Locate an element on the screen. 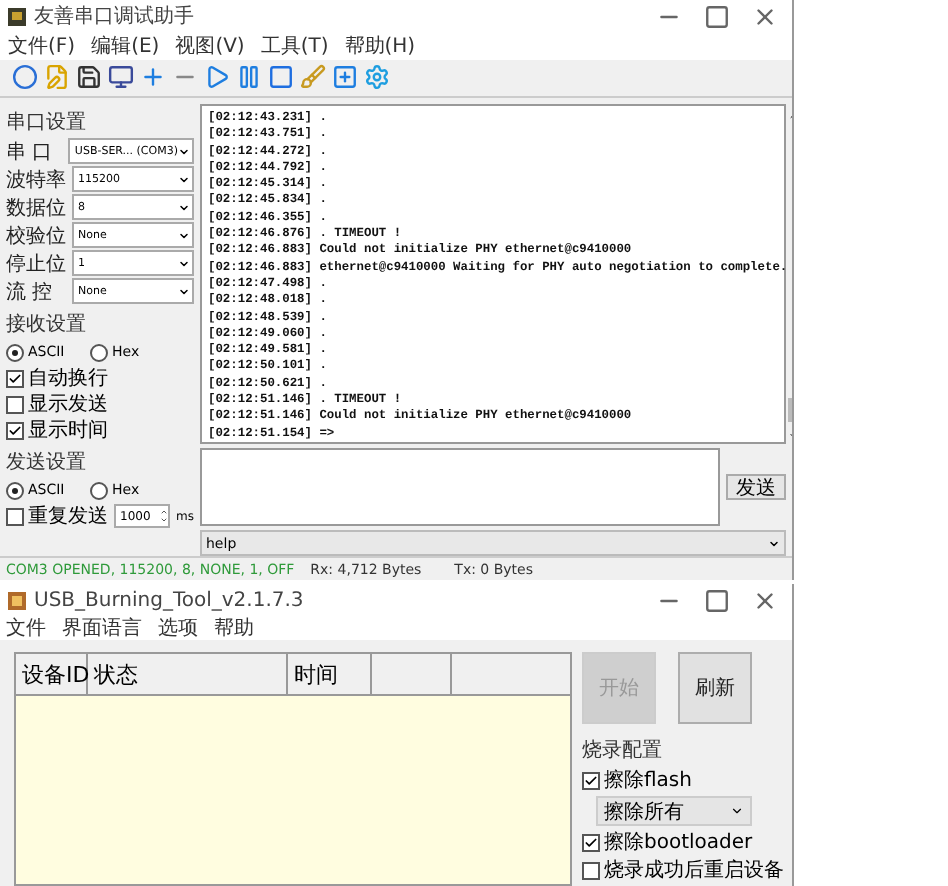 The width and height of the screenshot is (948, 886). checkbox: 烧录成功后重启设备 is located at coordinates (683, 870).